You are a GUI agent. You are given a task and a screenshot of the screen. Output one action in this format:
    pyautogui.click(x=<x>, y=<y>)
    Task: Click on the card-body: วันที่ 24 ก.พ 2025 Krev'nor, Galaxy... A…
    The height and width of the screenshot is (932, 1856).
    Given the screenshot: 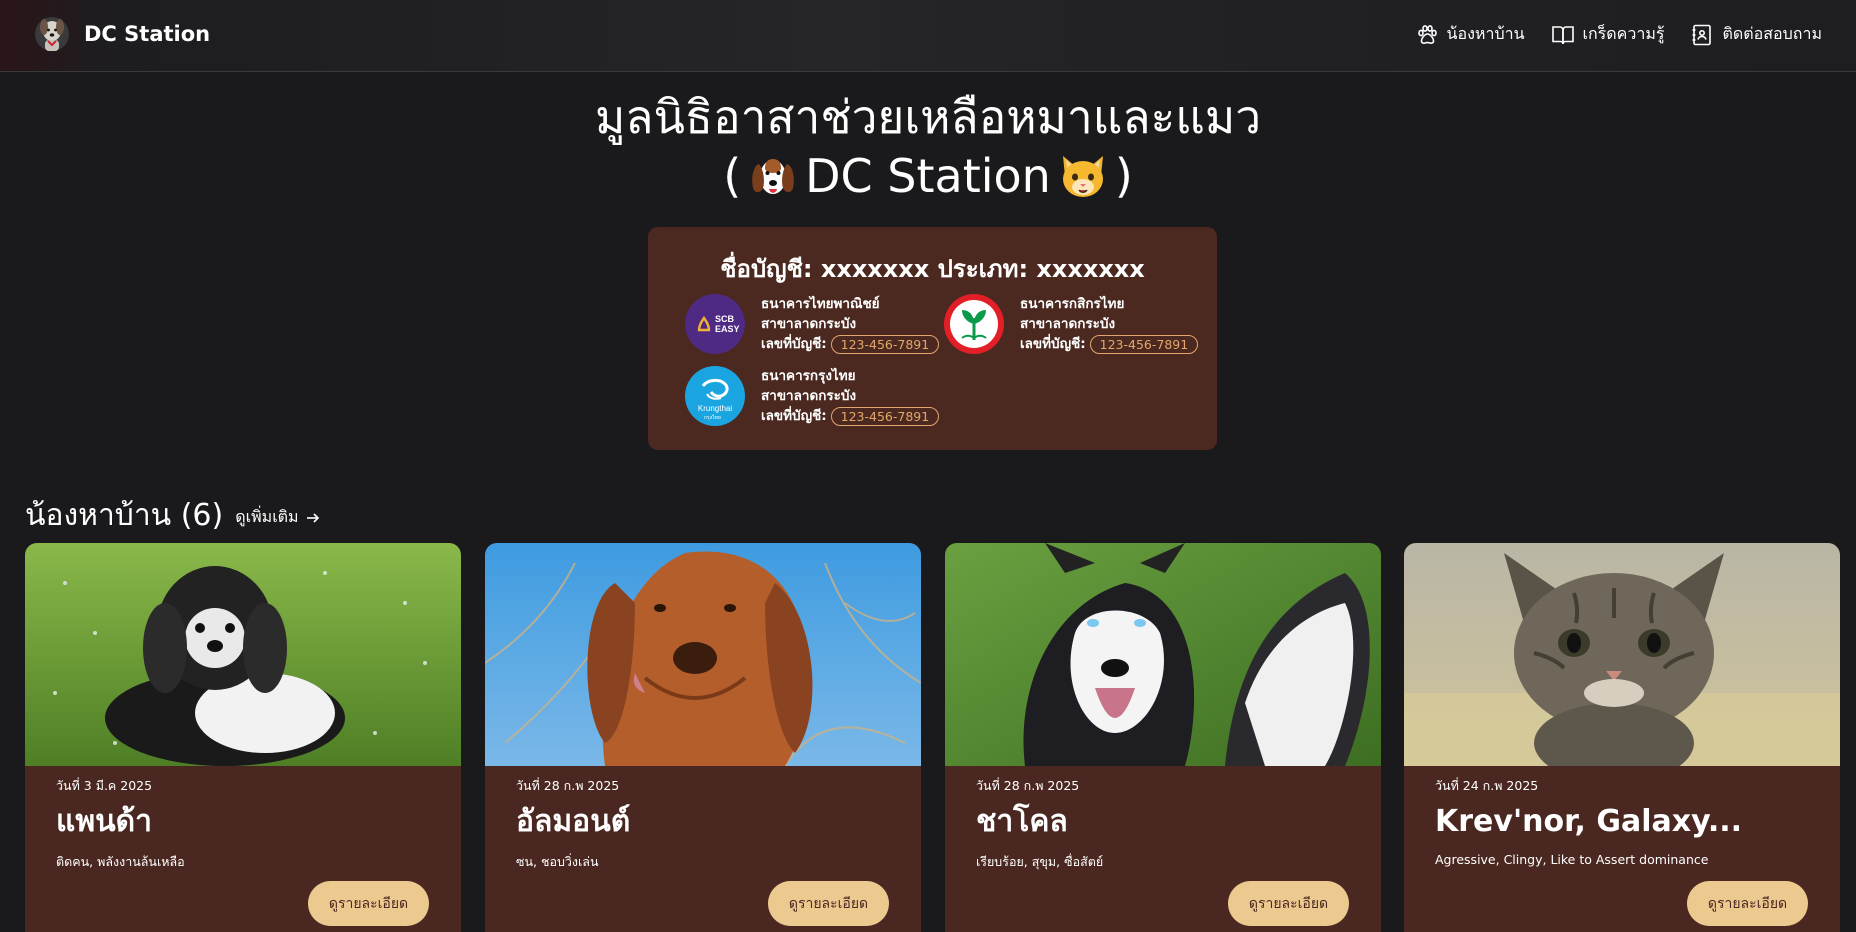 What is the action you would take?
    pyautogui.click(x=1622, y=821)
    